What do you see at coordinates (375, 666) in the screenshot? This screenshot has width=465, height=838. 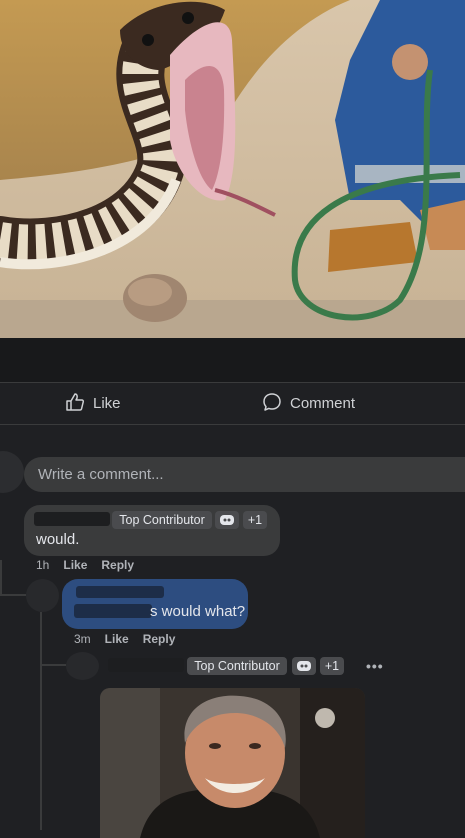 I see `more-options-icon: •••` at bounding box center [375, 666].